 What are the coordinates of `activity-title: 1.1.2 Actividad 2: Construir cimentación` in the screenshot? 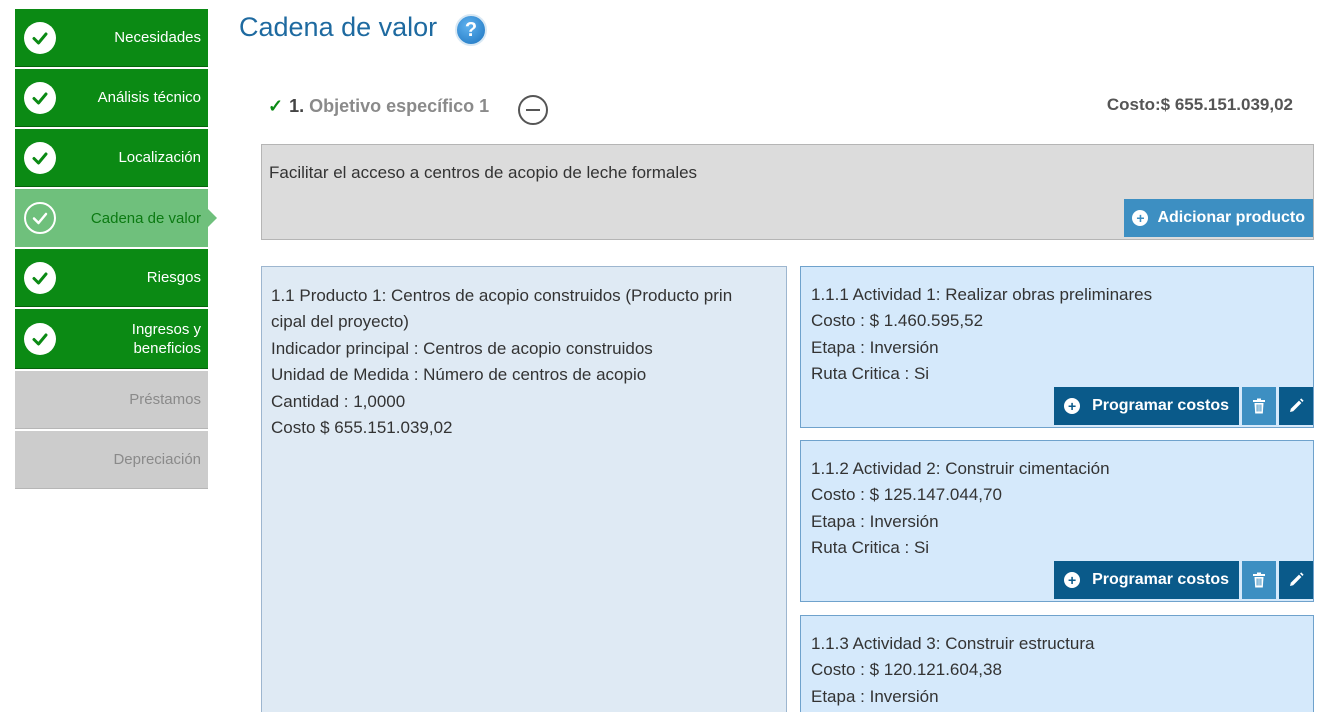 It's located at (960, 468).